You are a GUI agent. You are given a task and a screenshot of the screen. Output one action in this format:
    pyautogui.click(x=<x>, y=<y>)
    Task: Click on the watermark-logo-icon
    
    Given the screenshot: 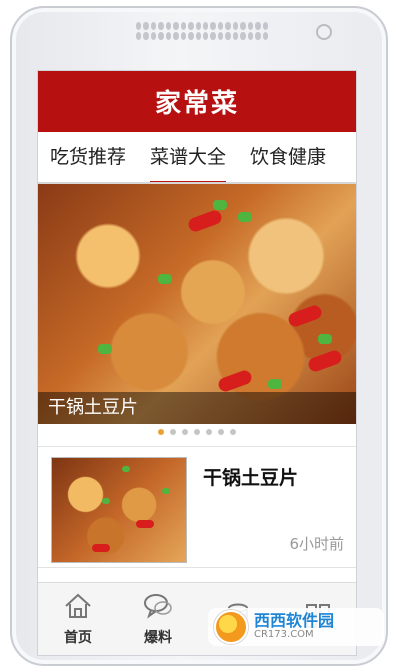 What is the action you would take?
    pyautogui.click(x=231, y=627)
    